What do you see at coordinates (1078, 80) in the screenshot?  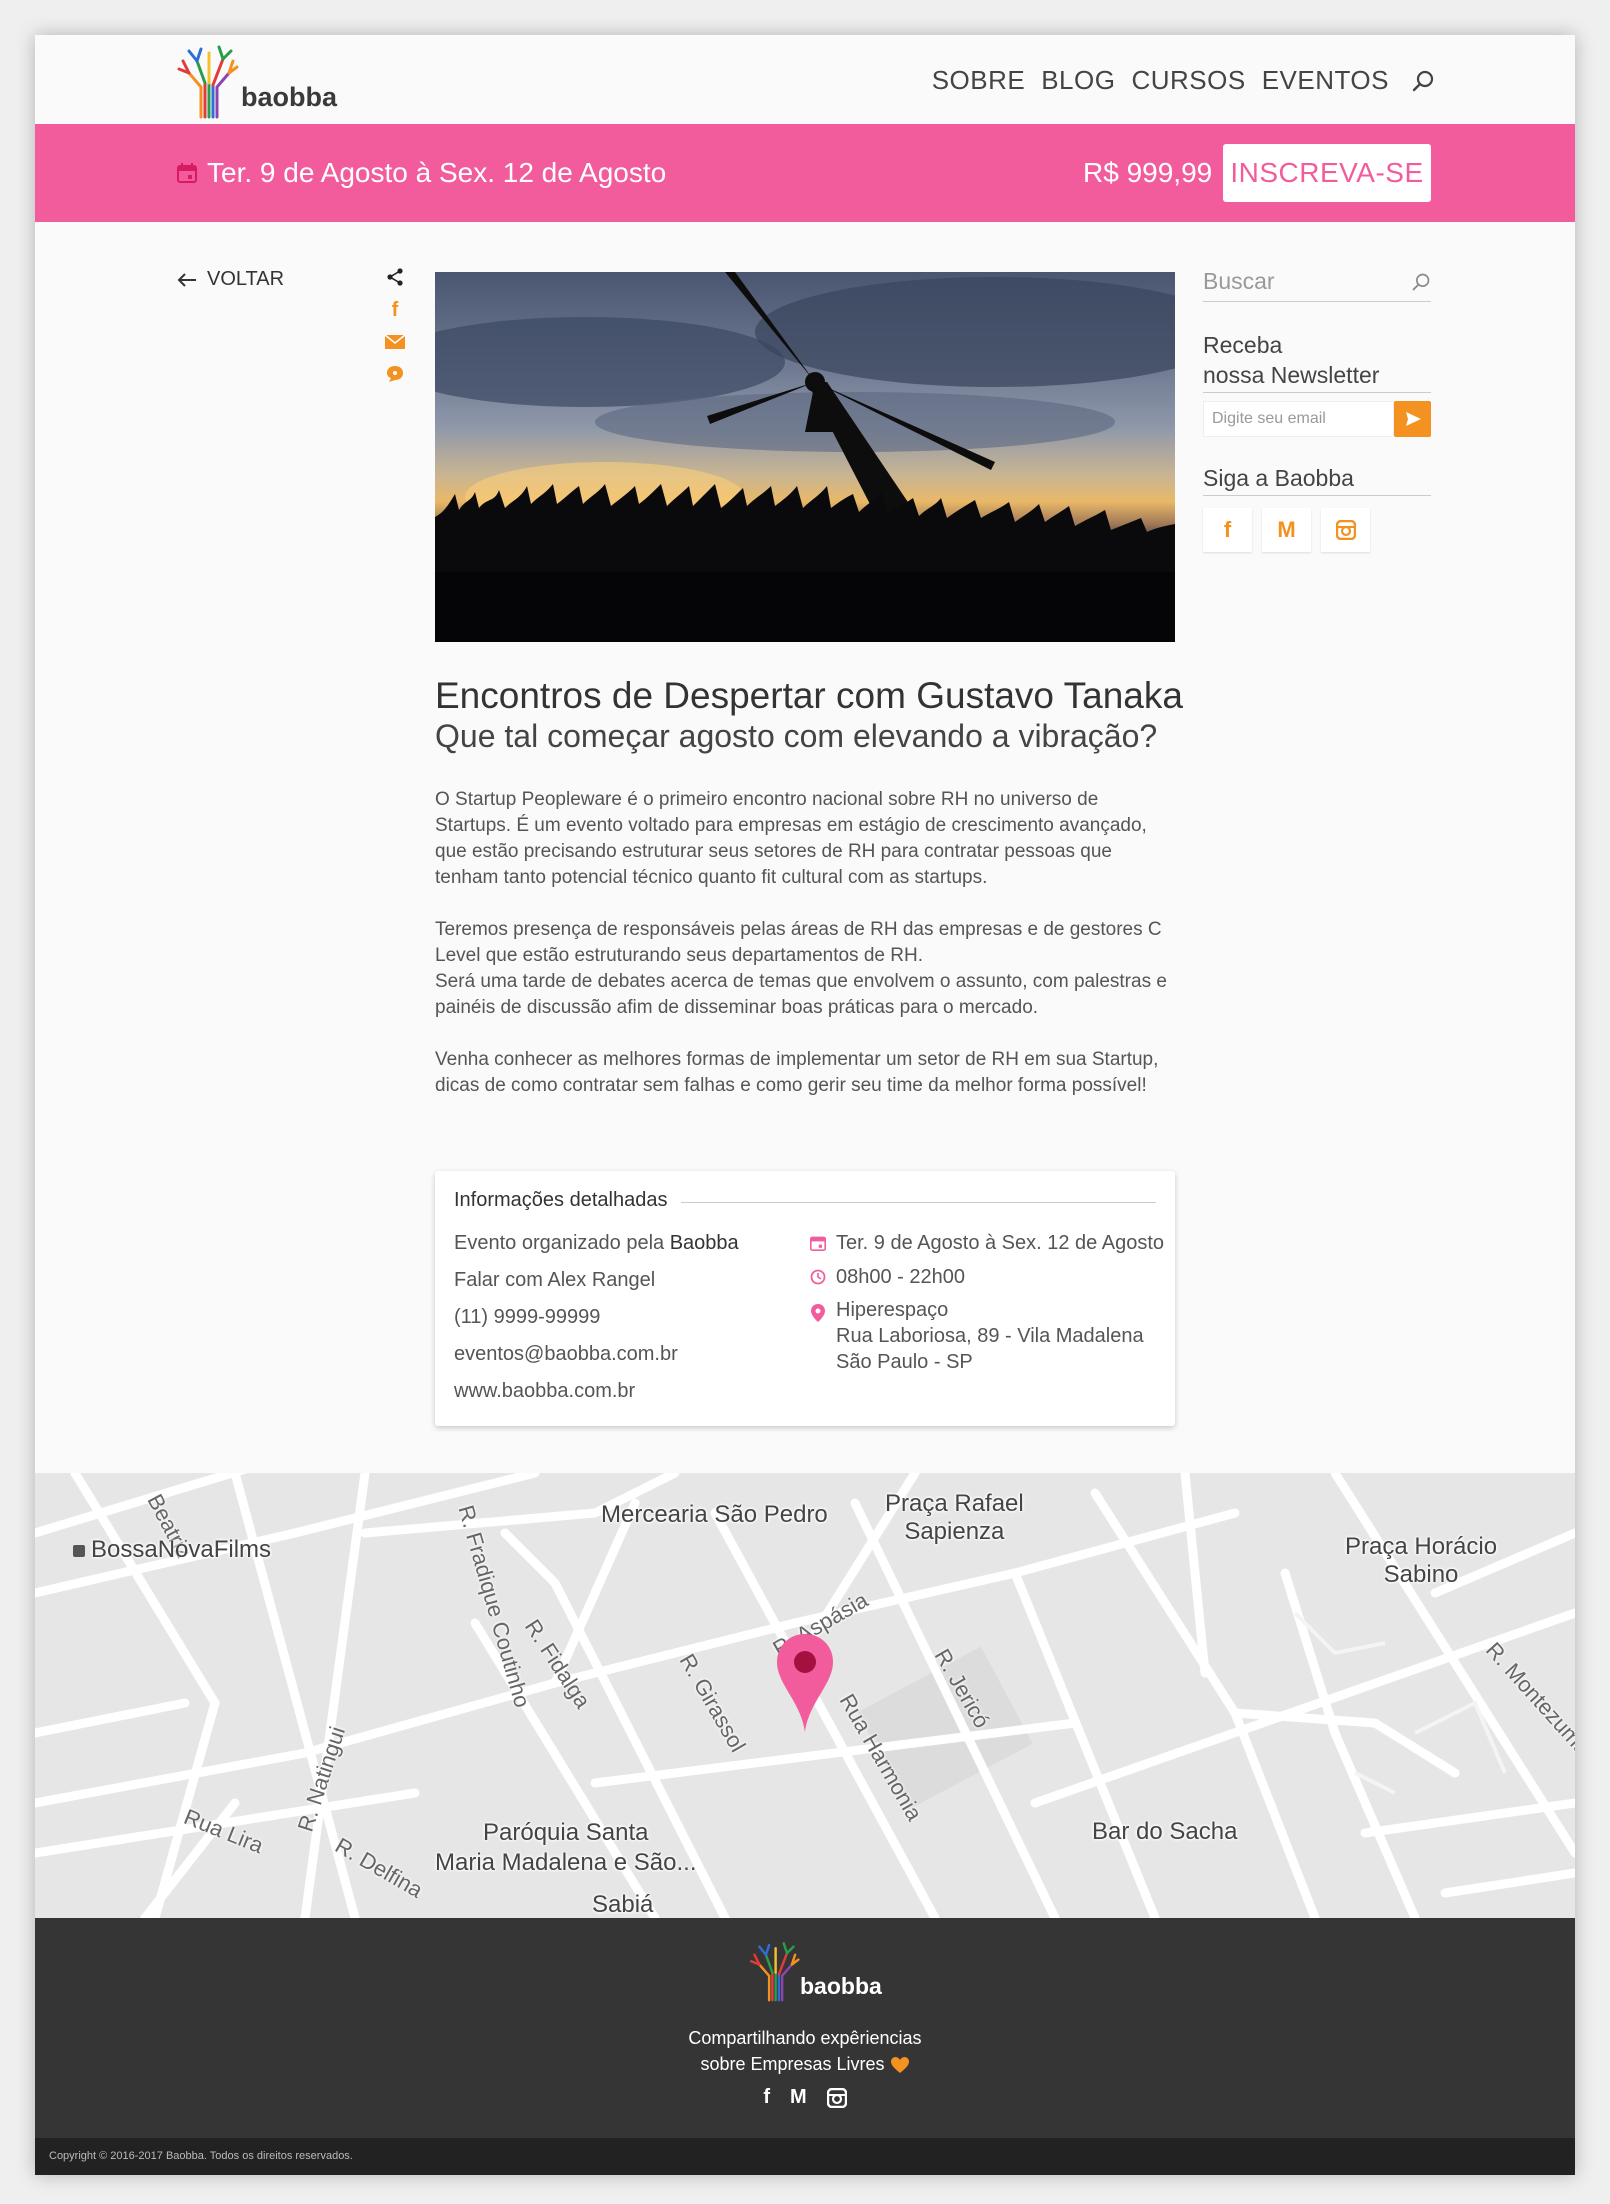 I see `nav-blog: BLOG` at bounding box center [1078, 80].